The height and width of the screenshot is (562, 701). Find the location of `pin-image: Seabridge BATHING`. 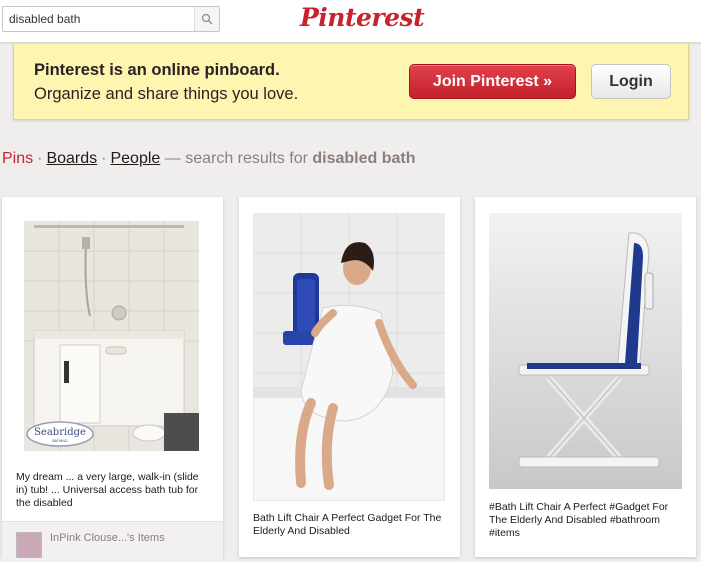

pin-image: Seabridge BATHING is located at coordinates (111, 336).